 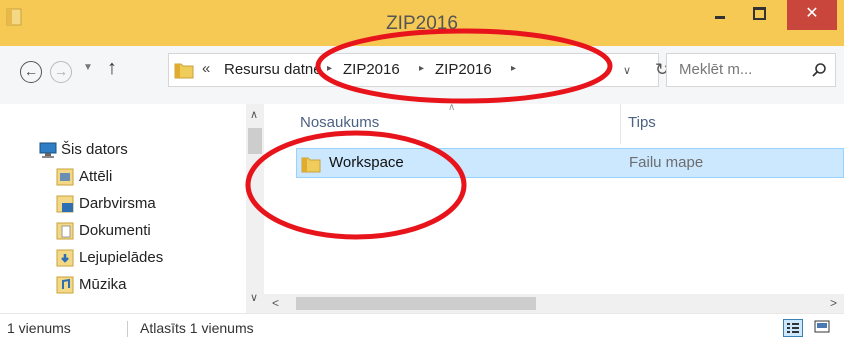 What do you see at coordinates (570, 163) in the screenshot?
I see `table-row: Workspace Failu mape` at bounding box center [570, 163].